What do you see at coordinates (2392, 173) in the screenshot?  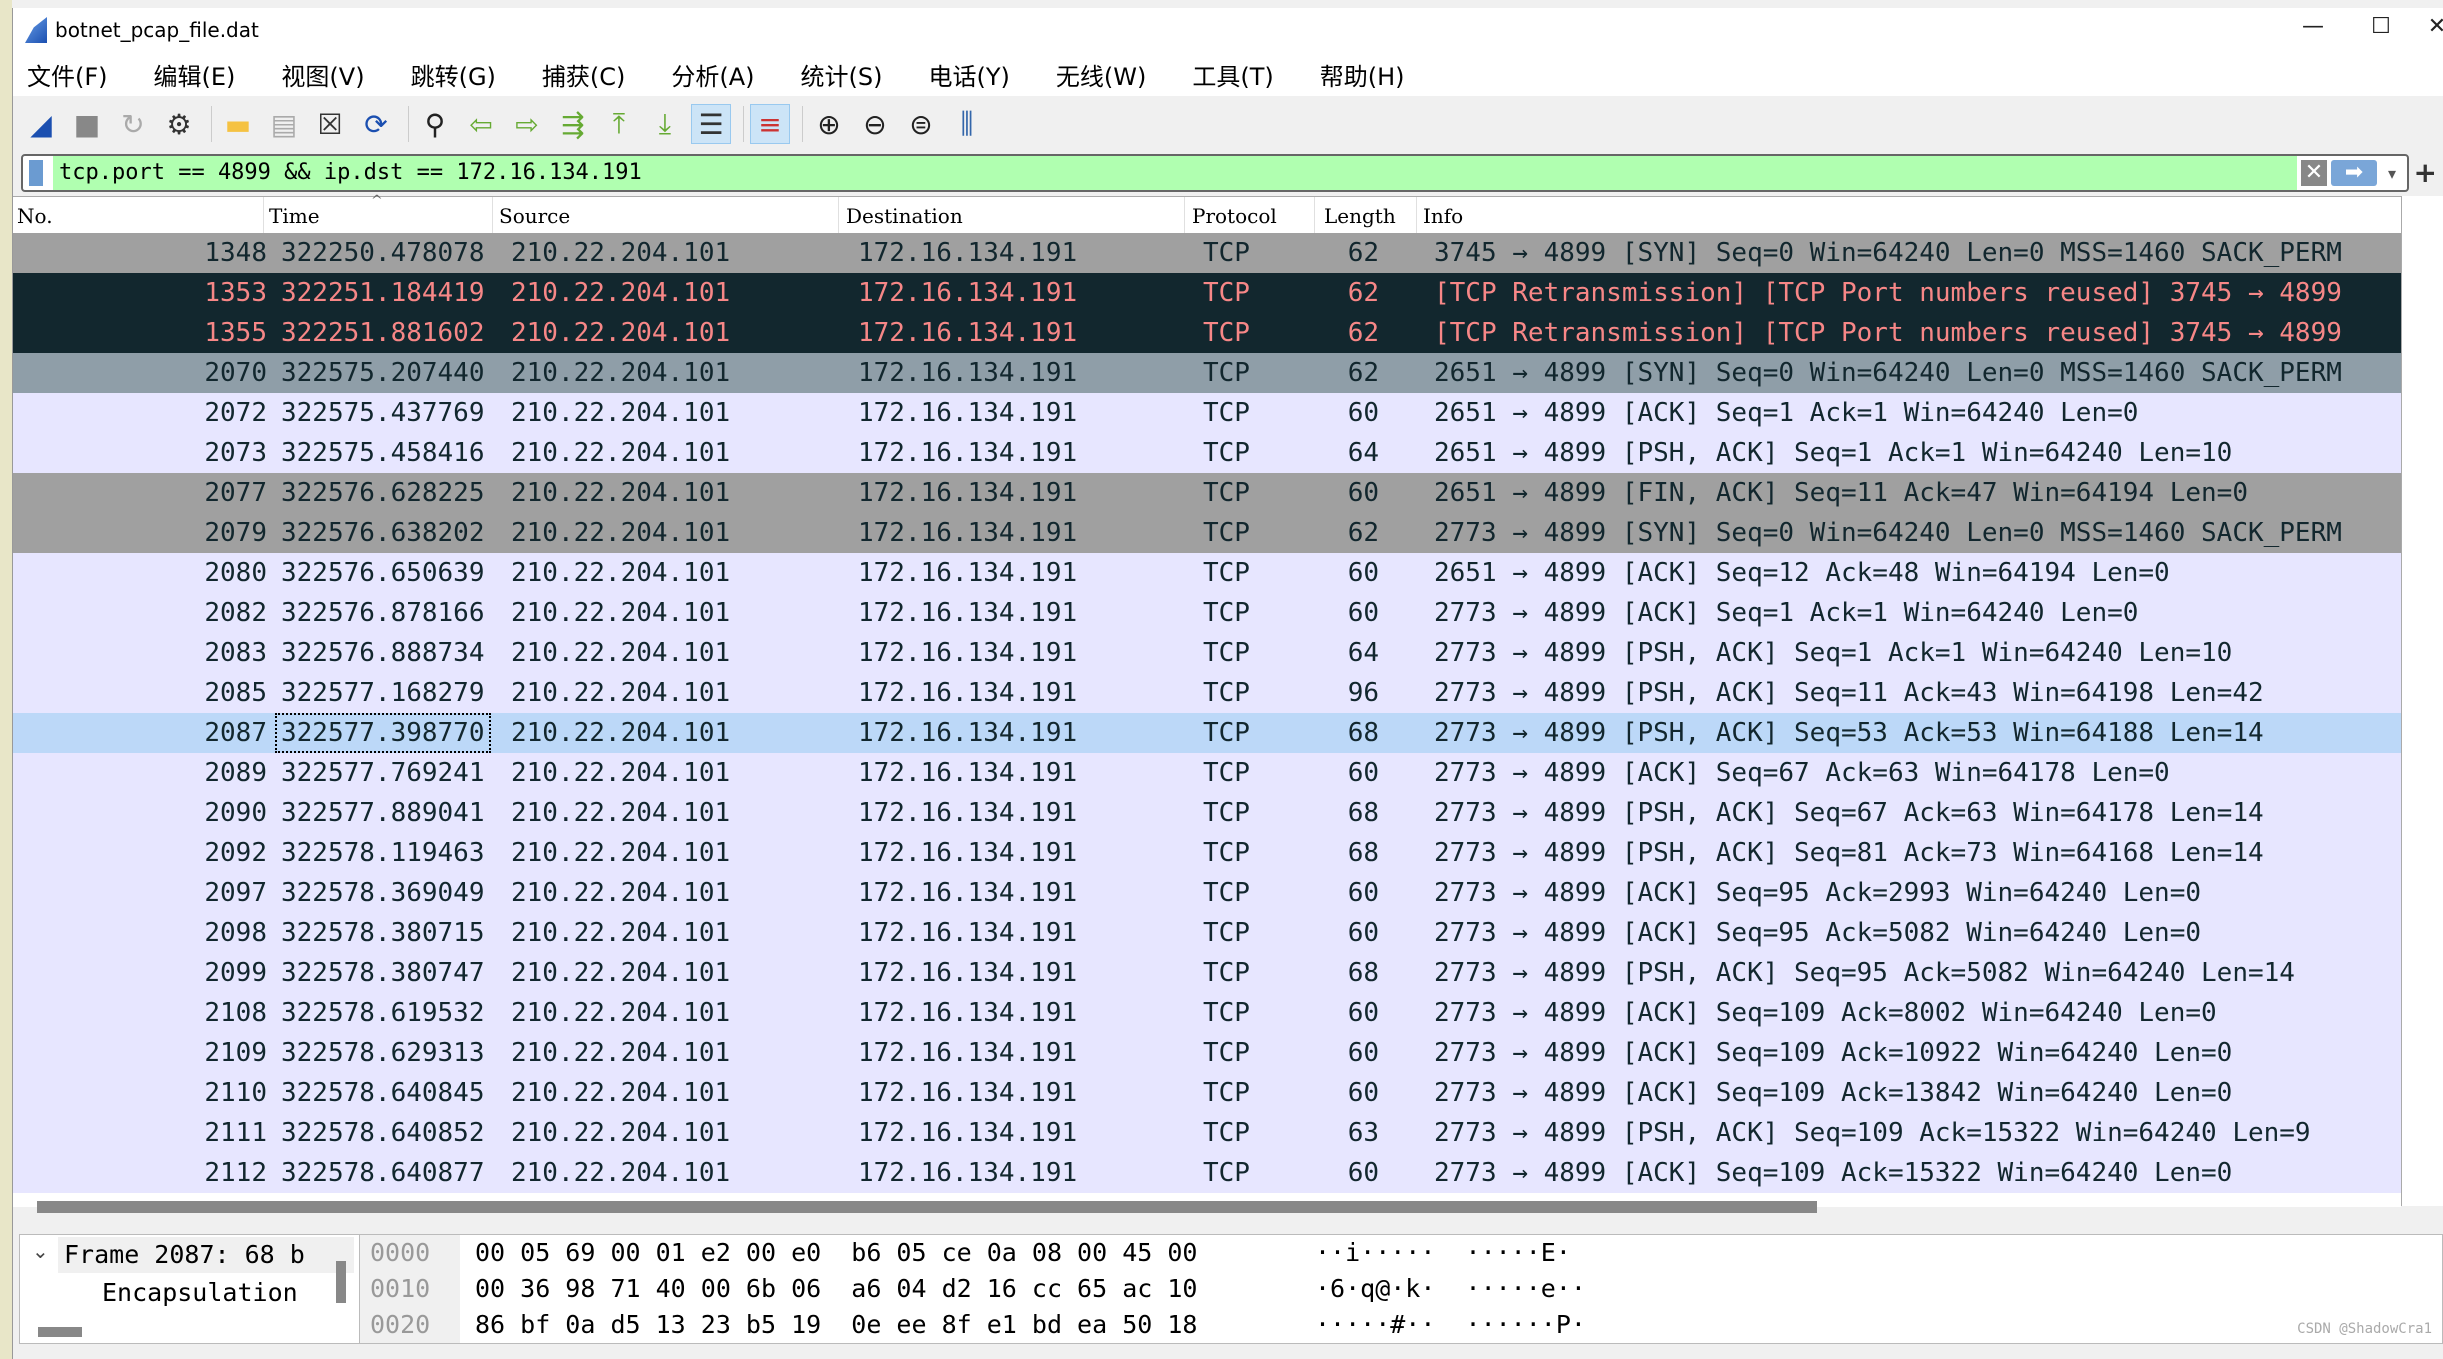 I see `filter-history-dropdown: ▾` at bounding box center [2392, 173].